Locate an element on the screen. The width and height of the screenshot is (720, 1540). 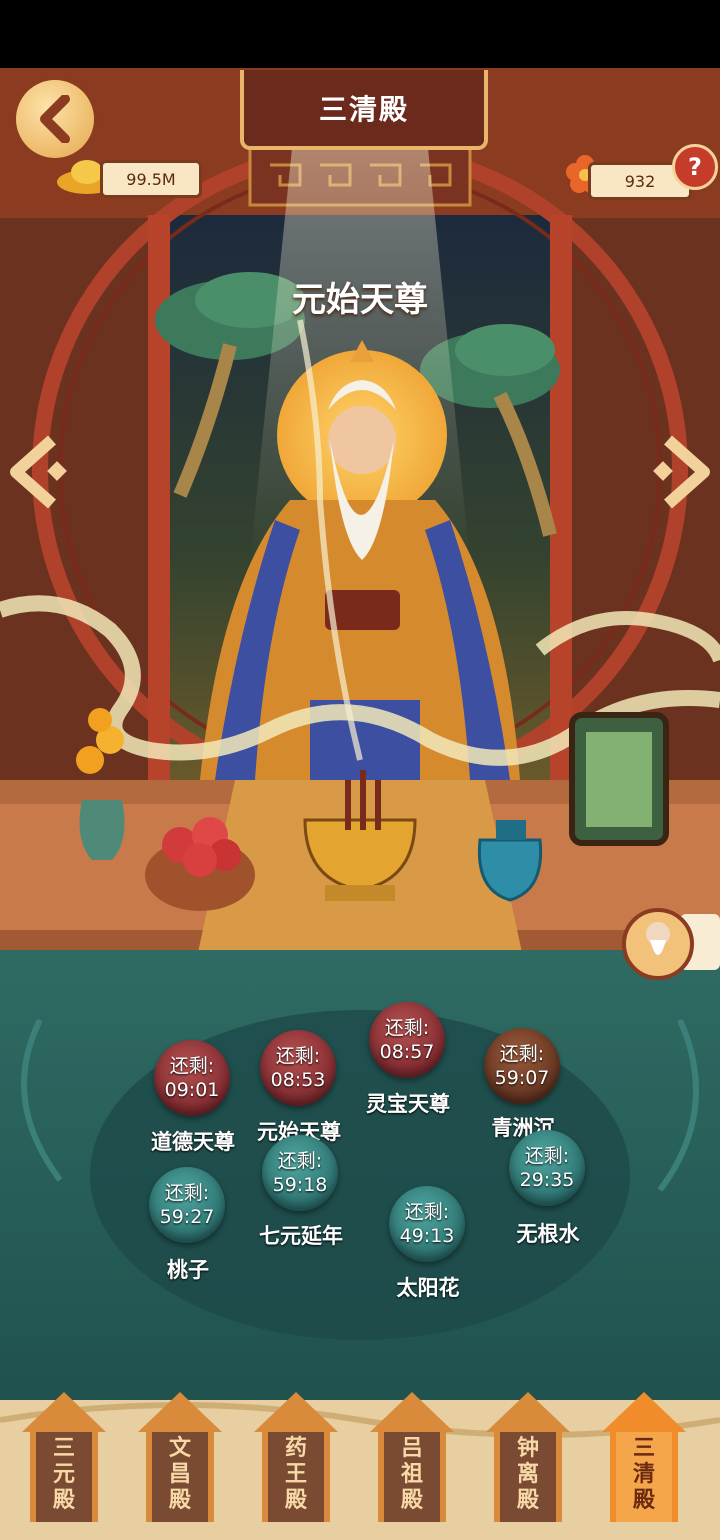
offering-timer-2: 还剩: 08:53 is located at coordinates (298, 1068).